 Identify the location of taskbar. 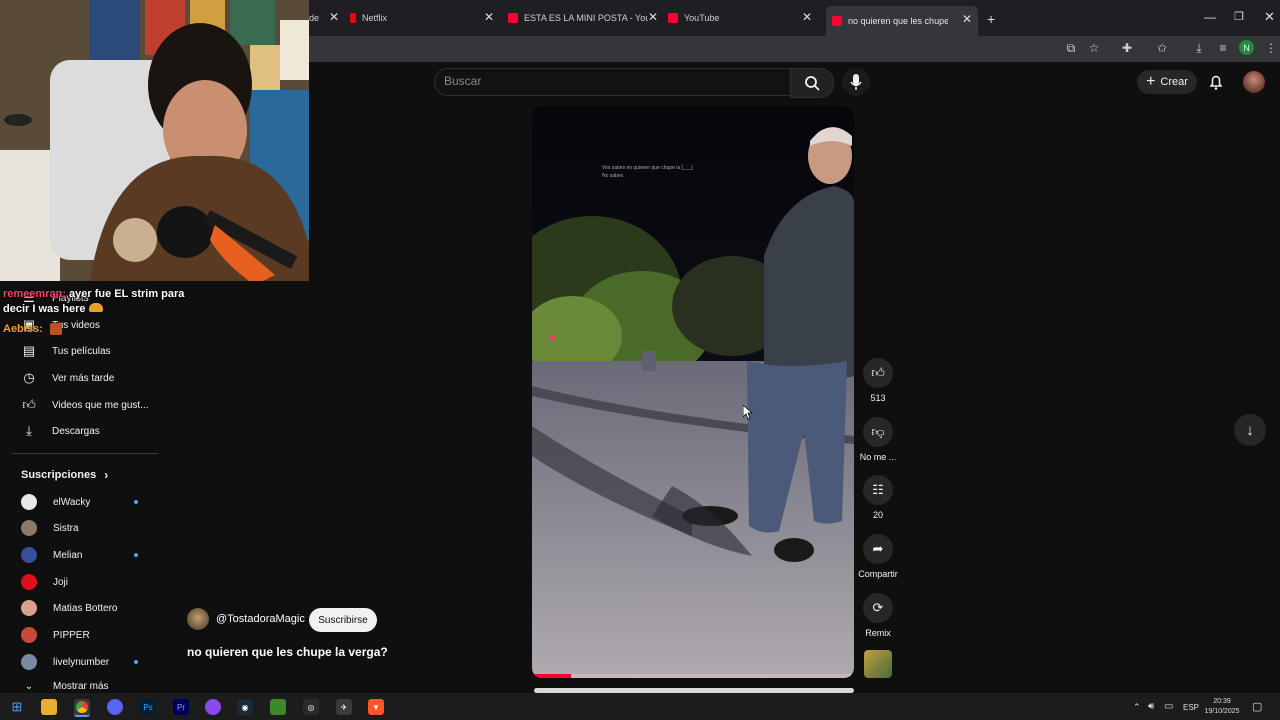
(640, 706).